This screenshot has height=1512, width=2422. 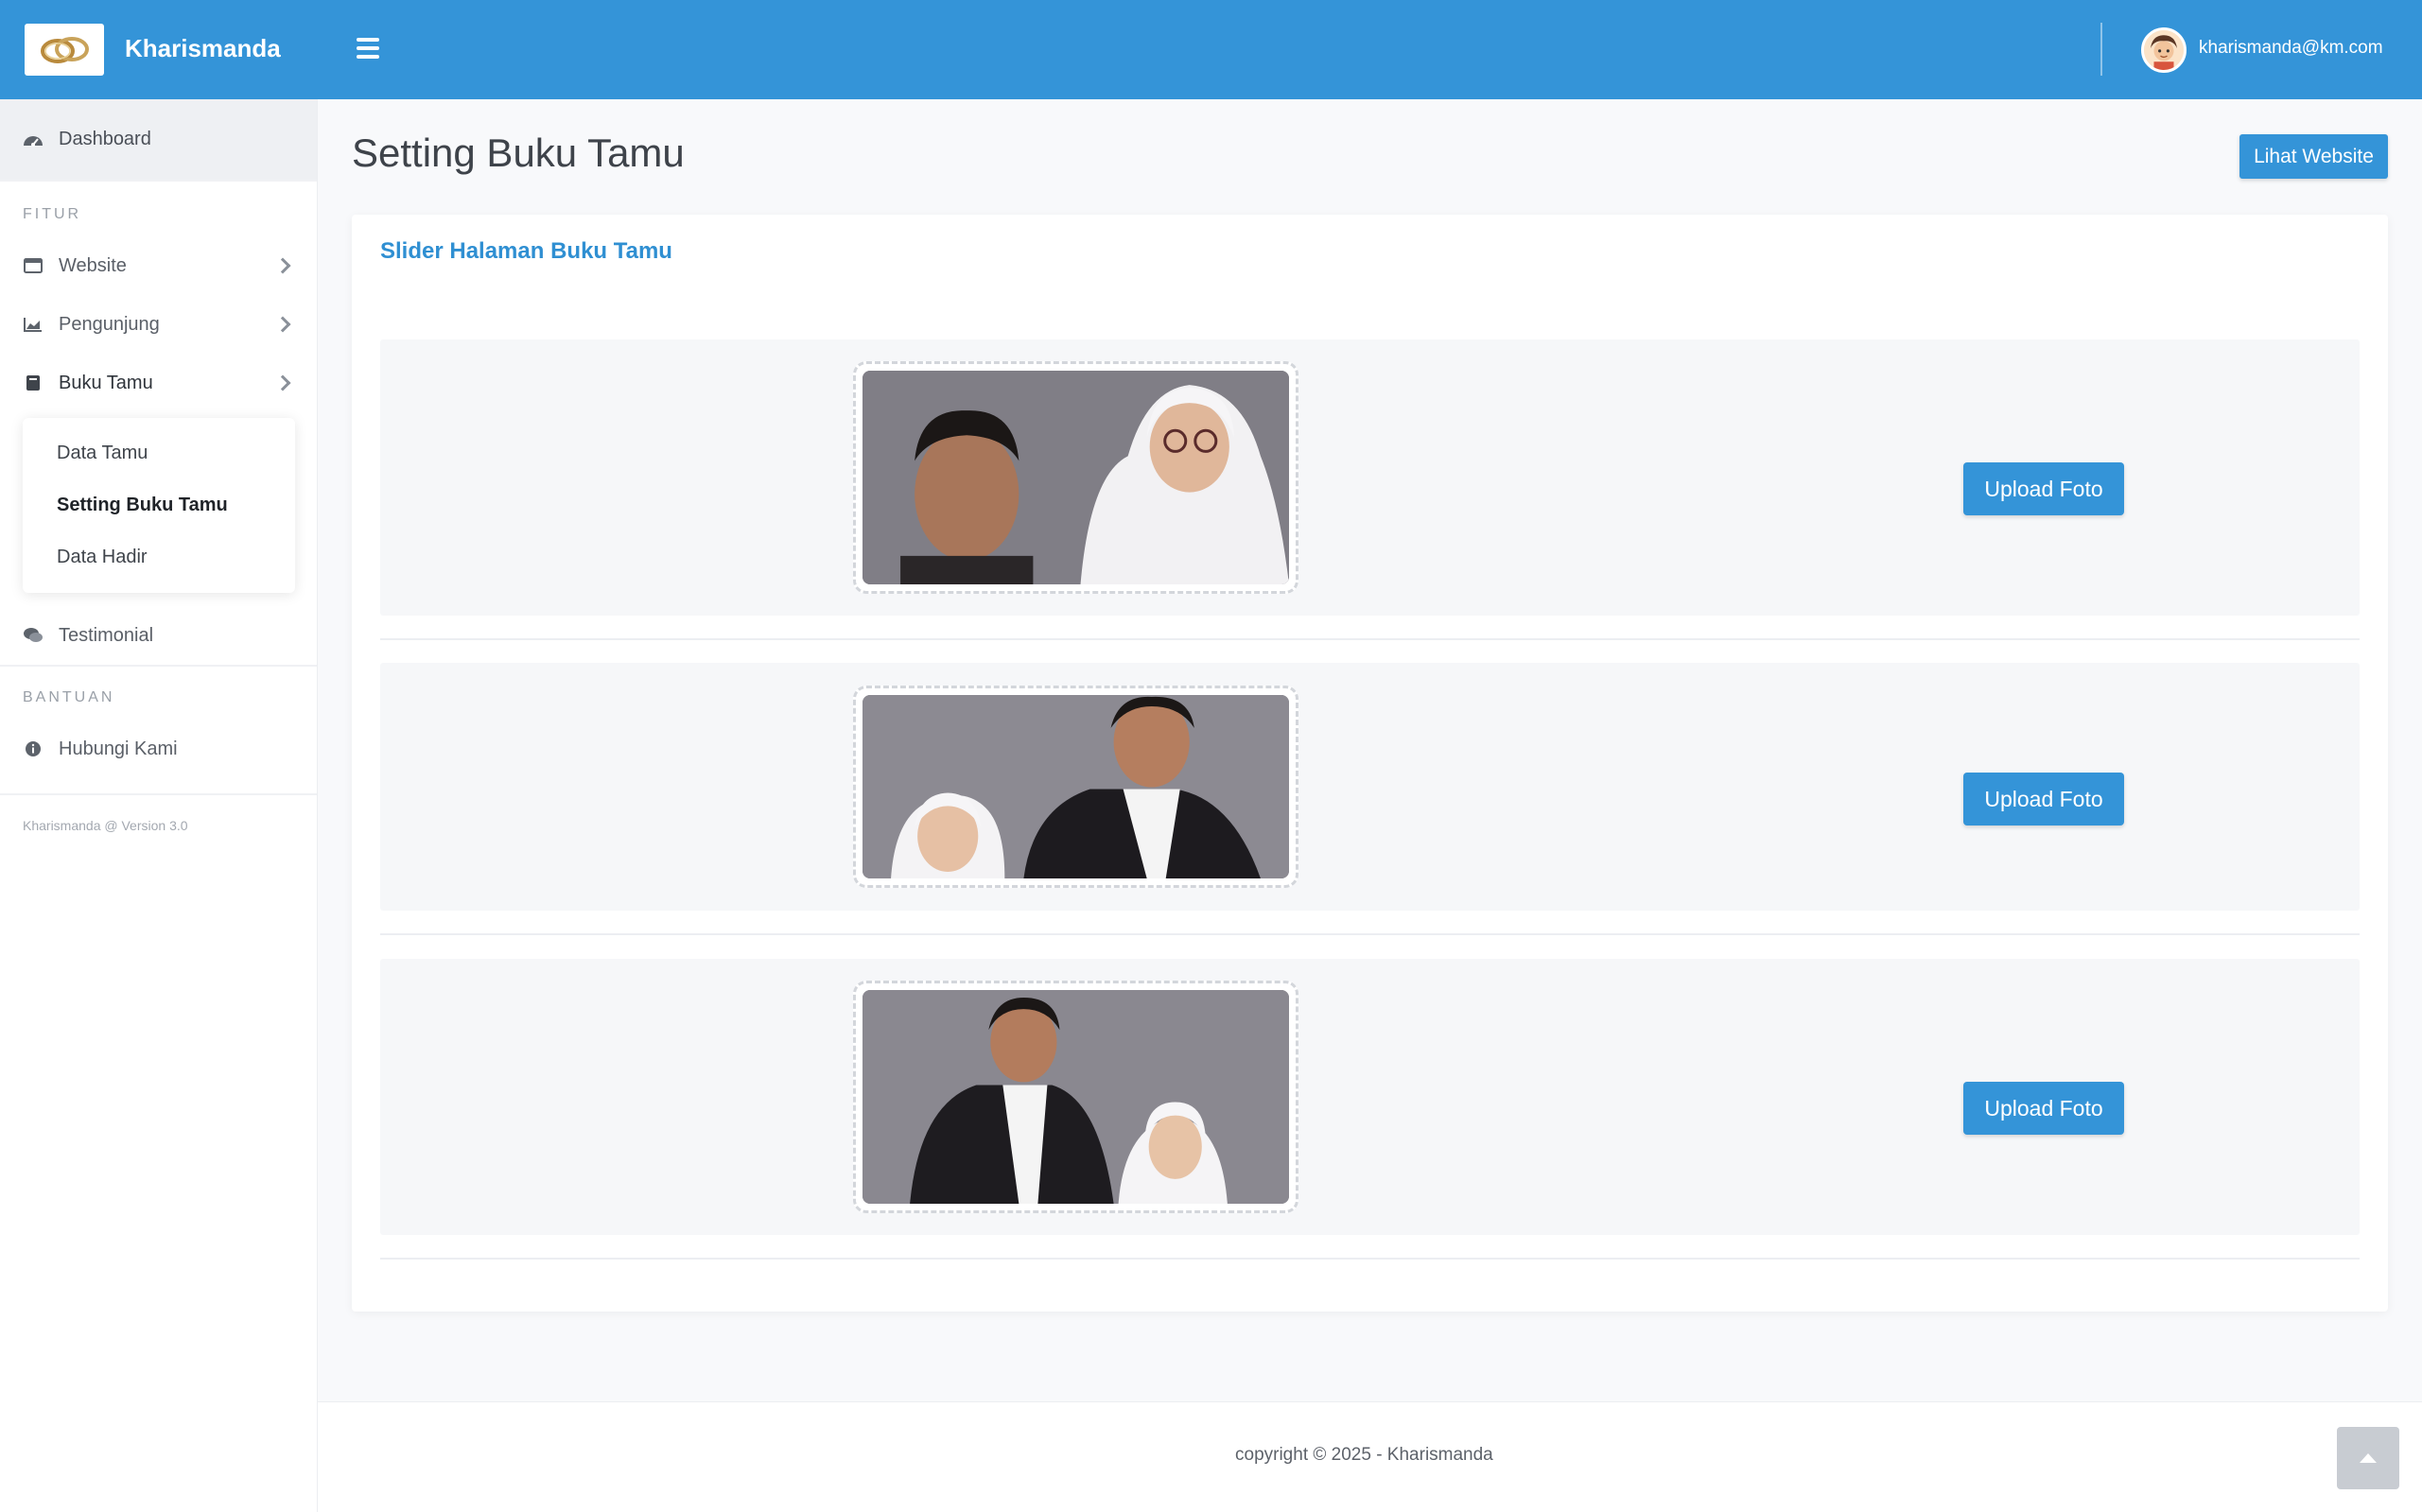 I want to click on copyright-text: copyright © 2025 - Kharismanda, so click(x=1364, y=1455).